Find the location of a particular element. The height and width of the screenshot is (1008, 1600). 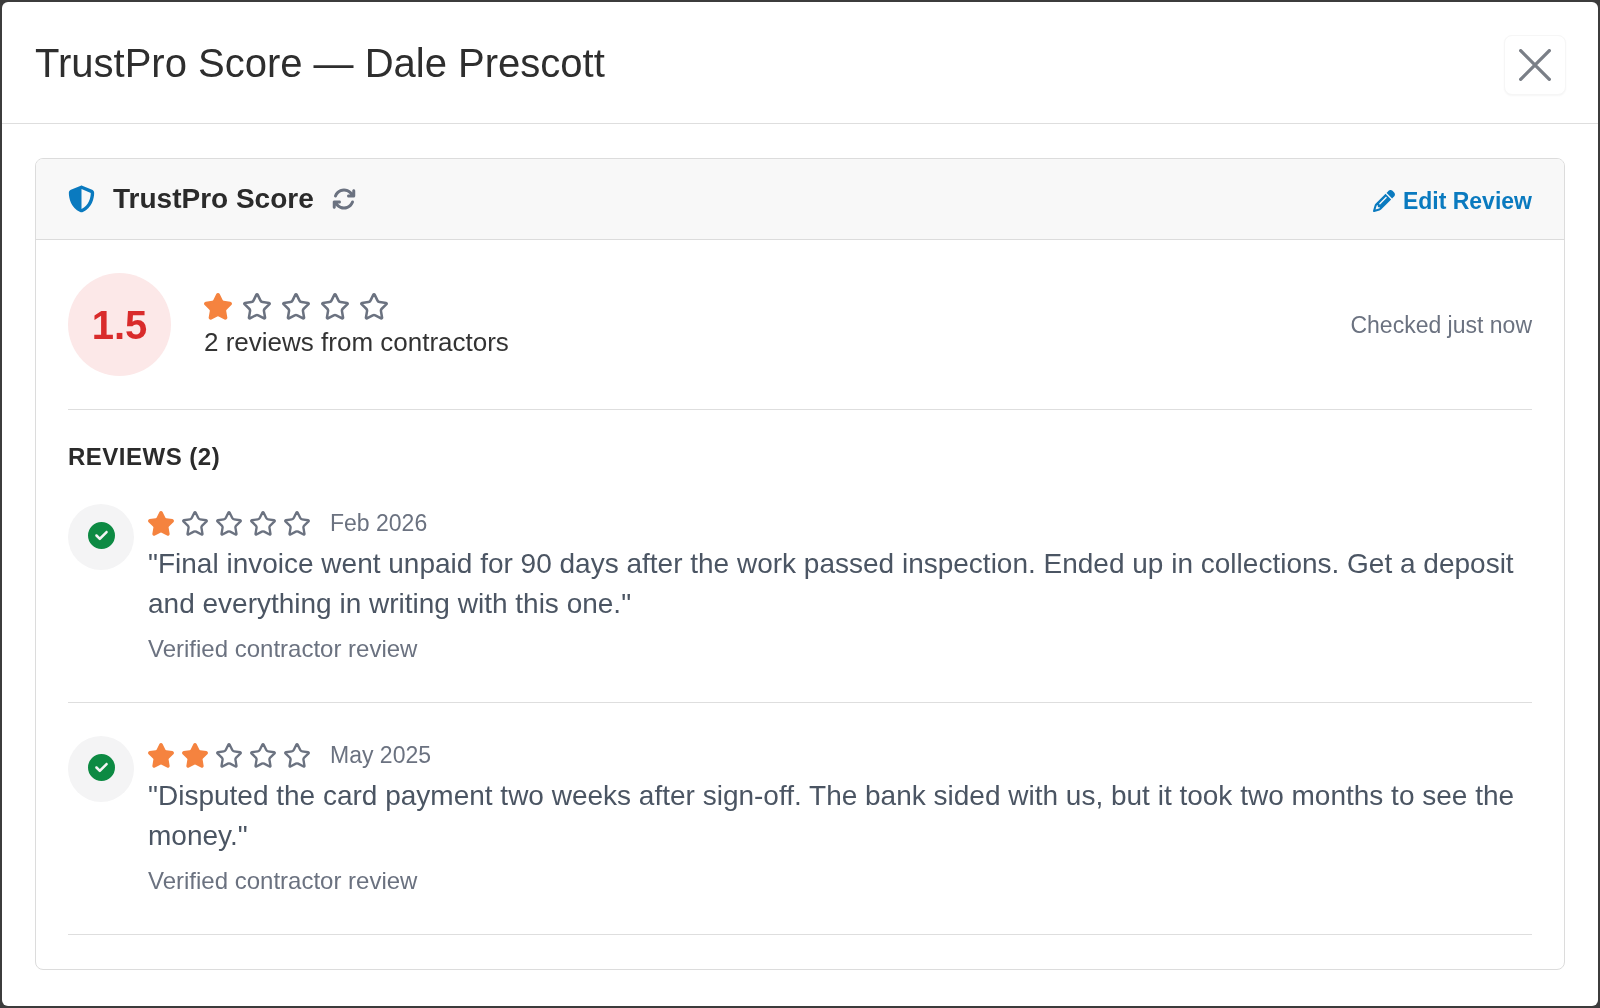

card-title: TrustPro Score is located at coordinates (213, 199).